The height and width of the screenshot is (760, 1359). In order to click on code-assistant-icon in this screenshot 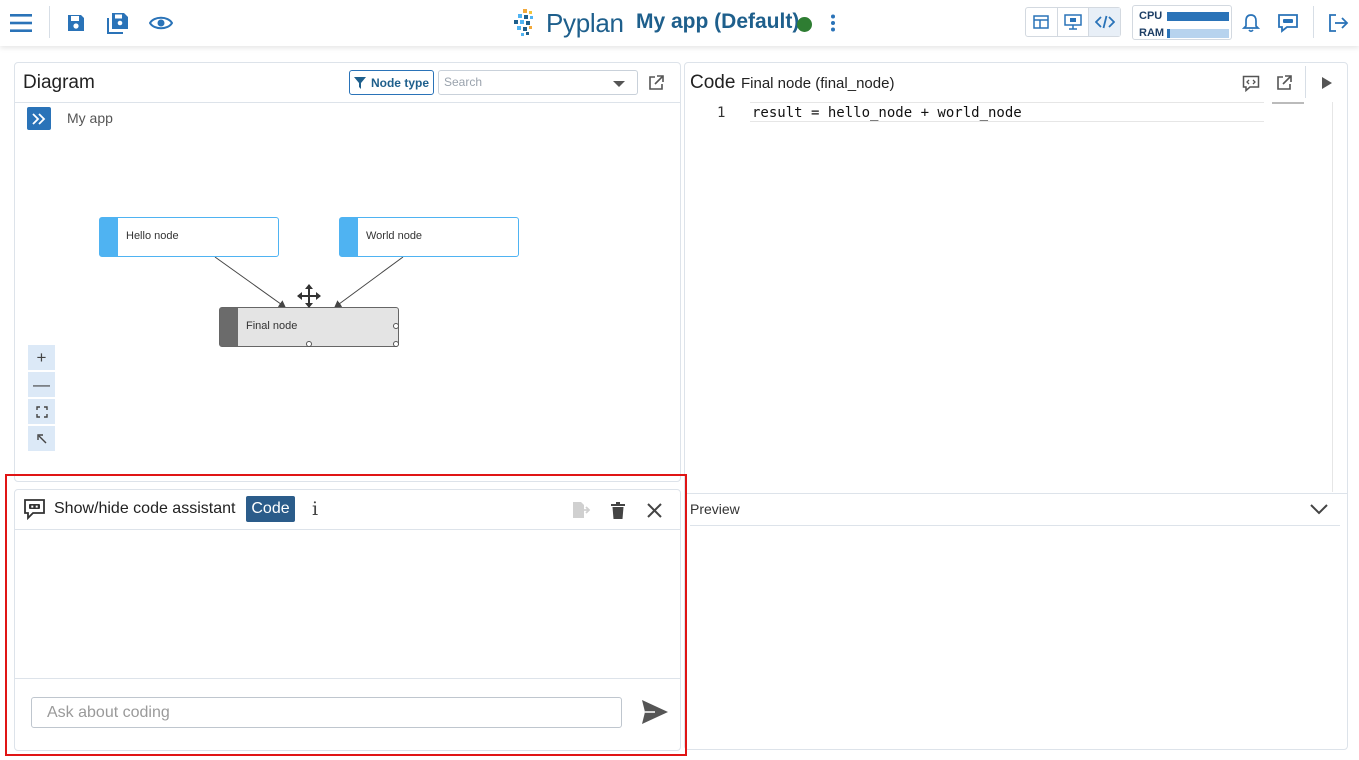, I will do `click(1251, 83)`.